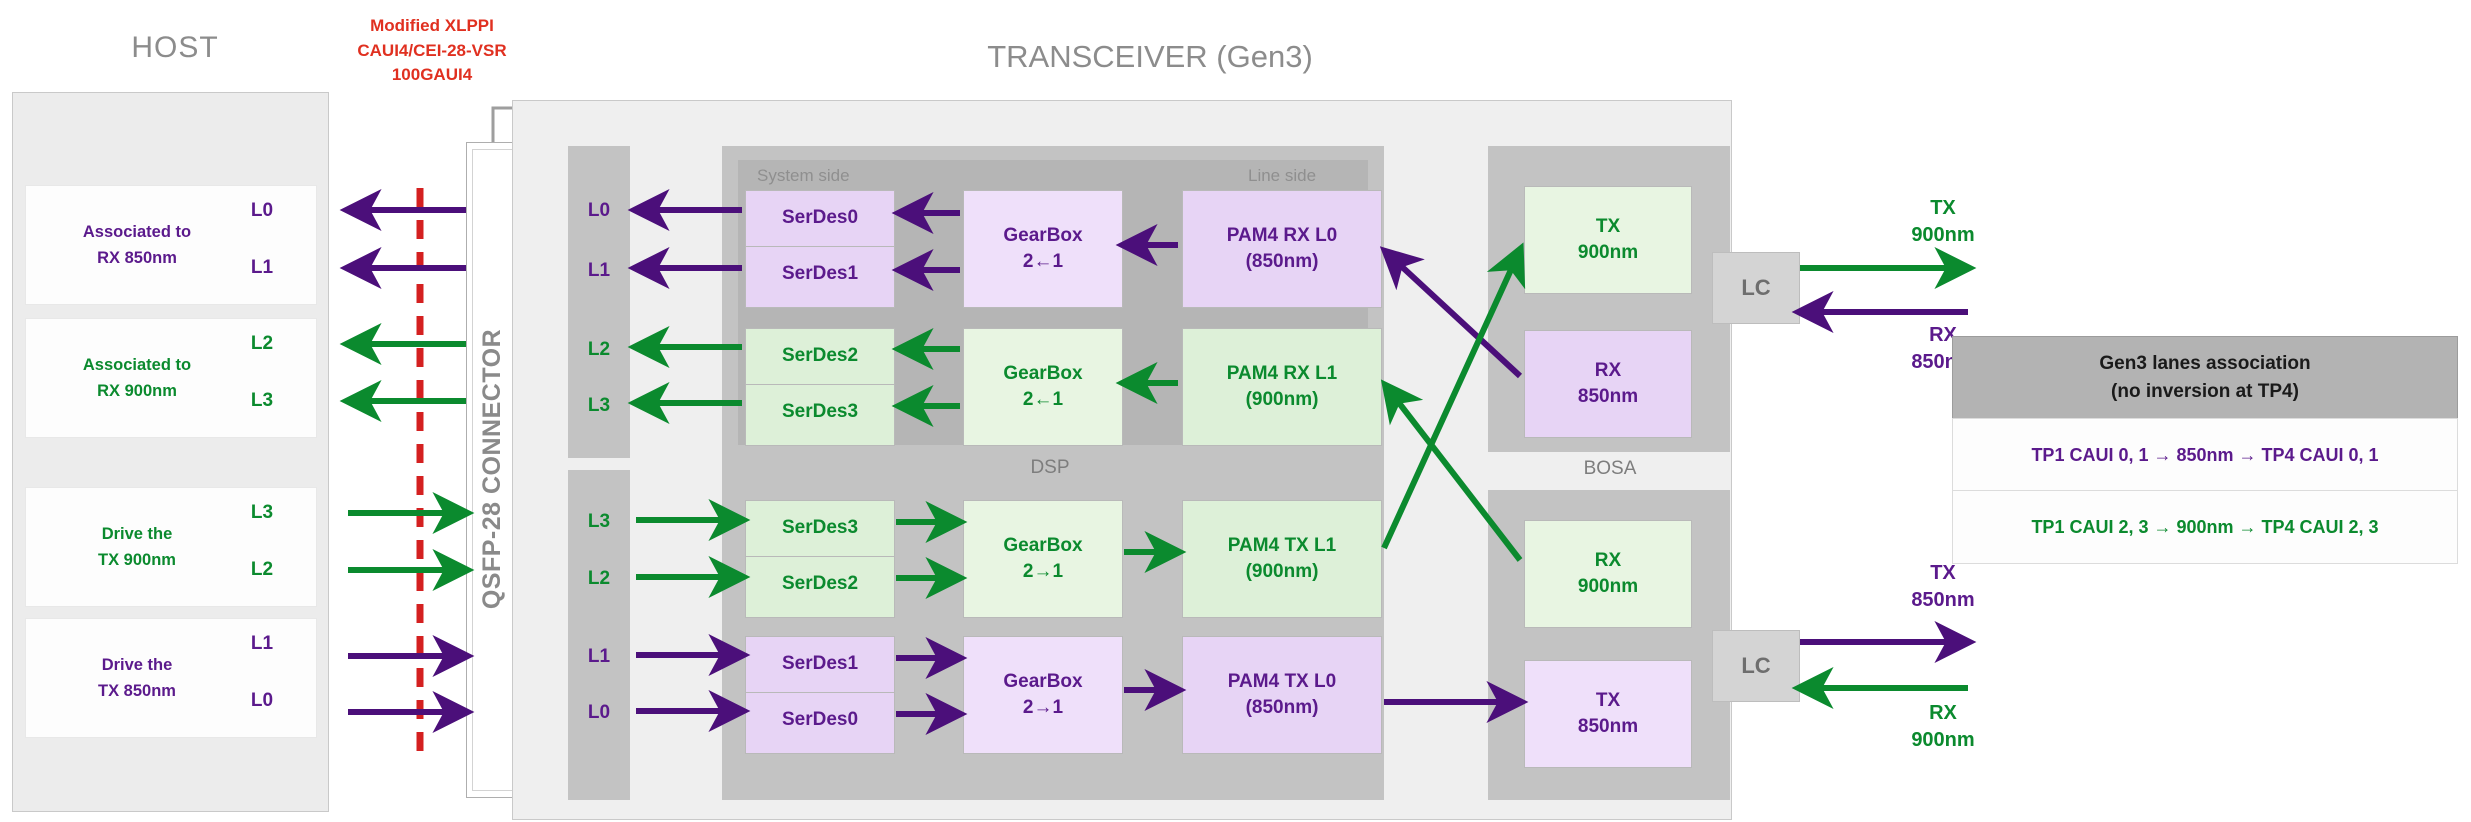 The image size is (2471, 822). What do you see at coordinates (262, 700) in the screenshot?
I see `host-lane-l0-tx: L0` at bounding box center [262, 700].